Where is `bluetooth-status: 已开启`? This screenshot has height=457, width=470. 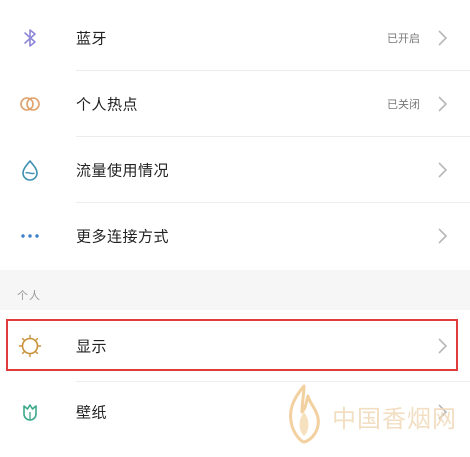
bluetooth-status: 已开启 is located at coordinates (403, 38).